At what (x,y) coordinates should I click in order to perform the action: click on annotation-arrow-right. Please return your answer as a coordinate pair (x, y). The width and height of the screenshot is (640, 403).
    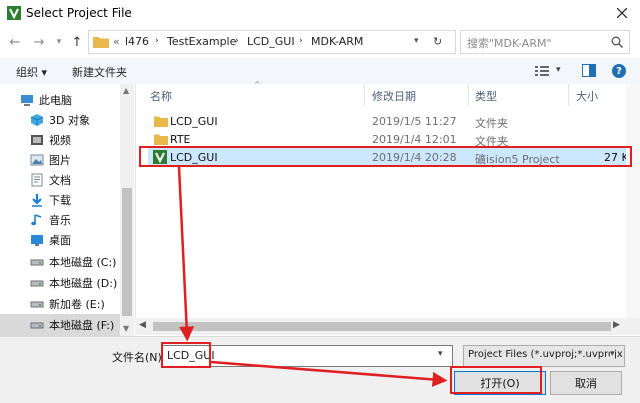
    Looking at the image, I should click on (329, 373).